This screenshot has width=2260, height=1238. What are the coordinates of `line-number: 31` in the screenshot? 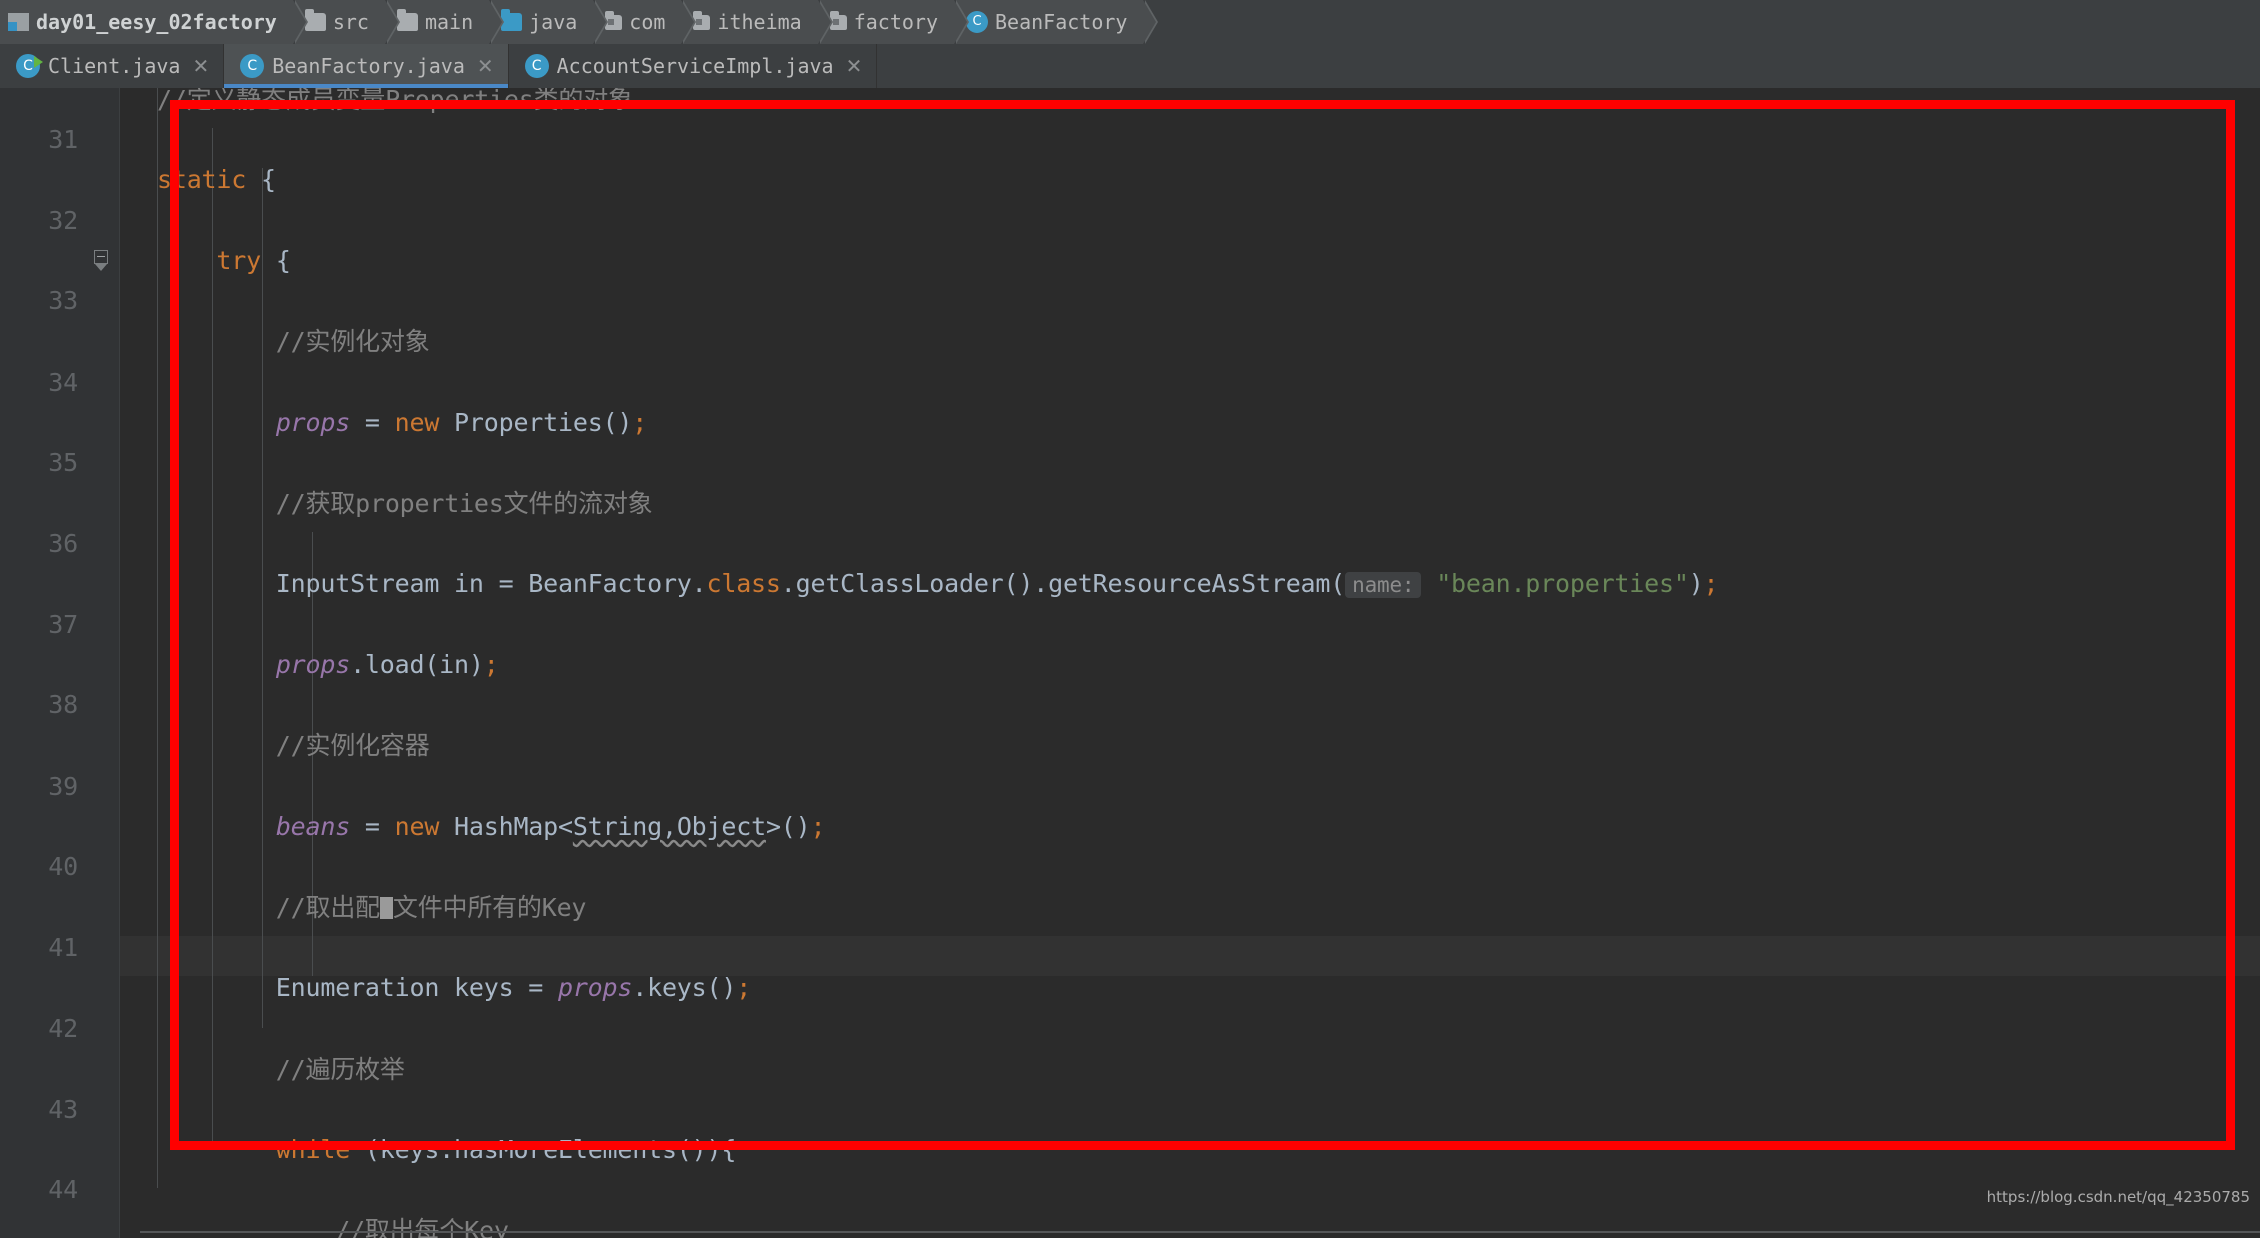 It's located at (63, 140).